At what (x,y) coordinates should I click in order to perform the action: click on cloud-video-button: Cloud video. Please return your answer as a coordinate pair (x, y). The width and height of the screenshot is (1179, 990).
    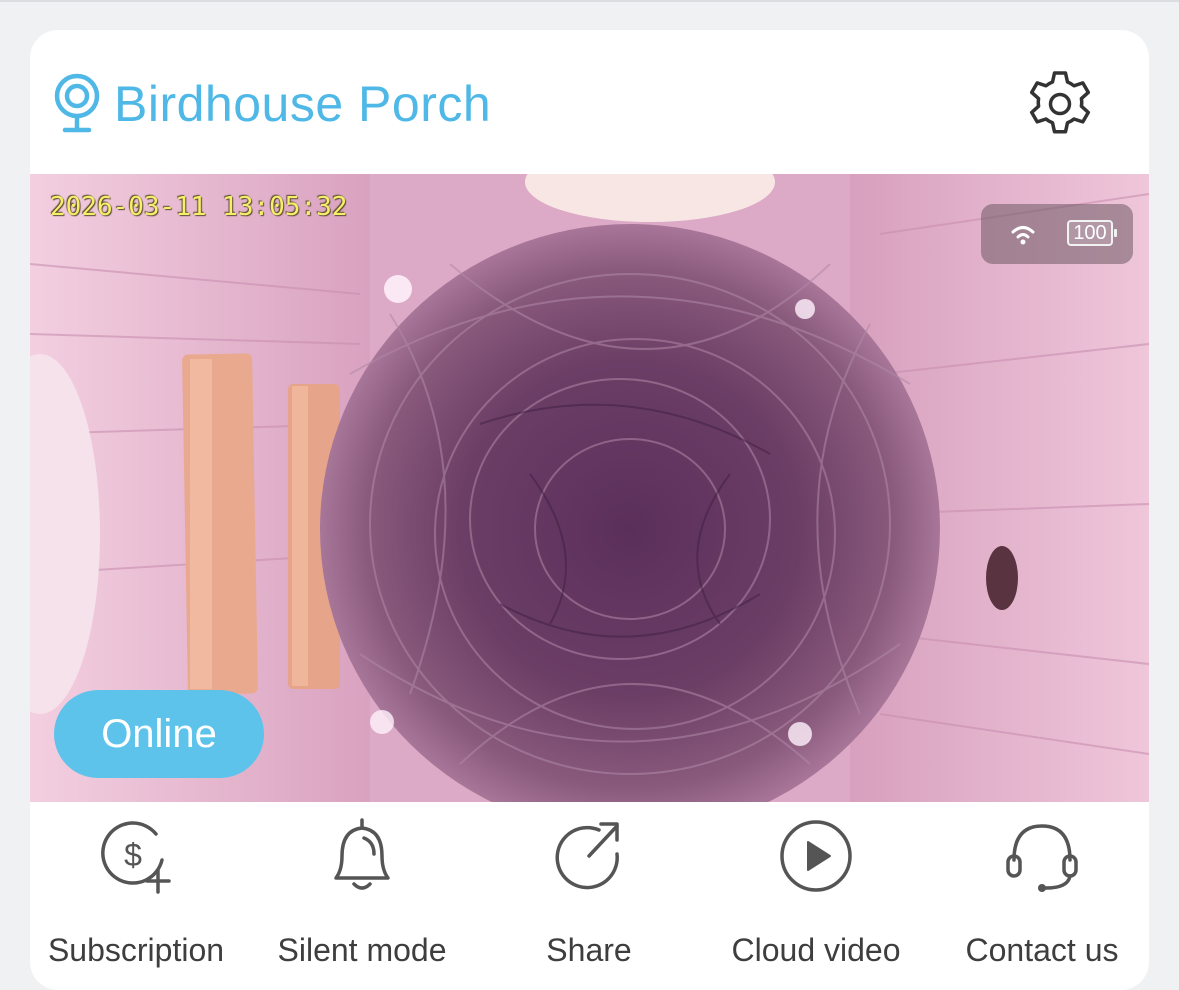
    Looking at the image, I should click on (816, 887).